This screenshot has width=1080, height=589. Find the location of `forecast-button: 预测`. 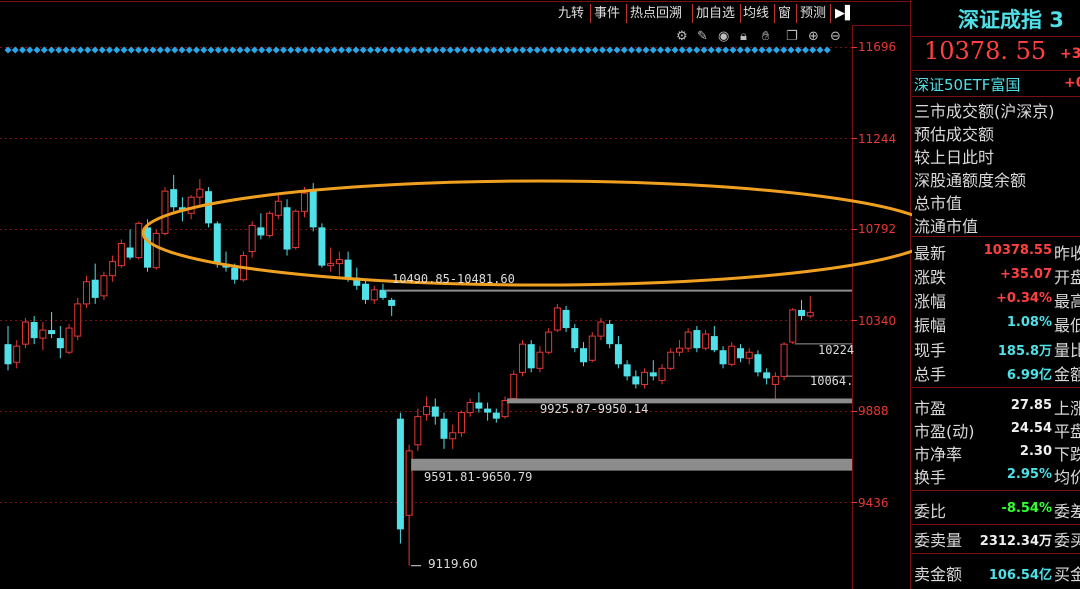

forecast-button: 预测 is located at coordinates (813, 14).